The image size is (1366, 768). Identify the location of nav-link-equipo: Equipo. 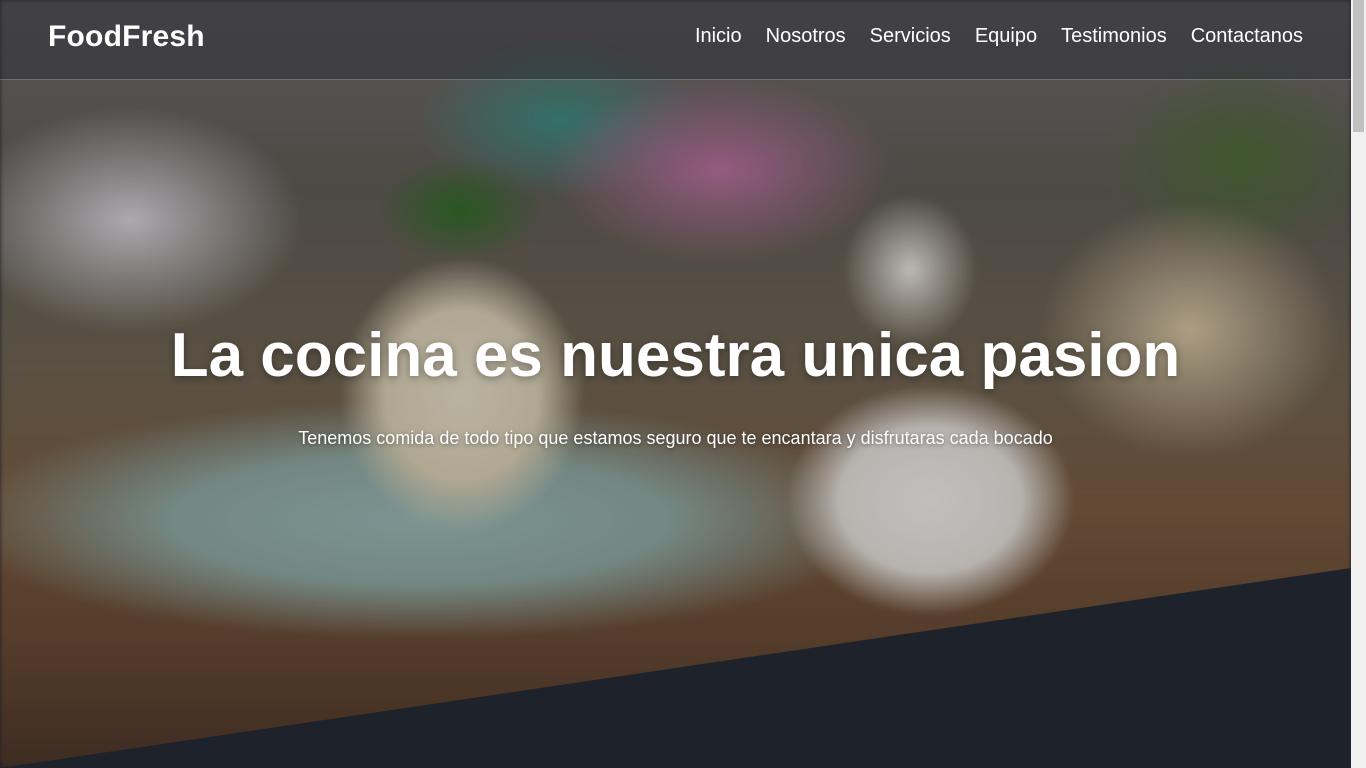
(1006, 36).